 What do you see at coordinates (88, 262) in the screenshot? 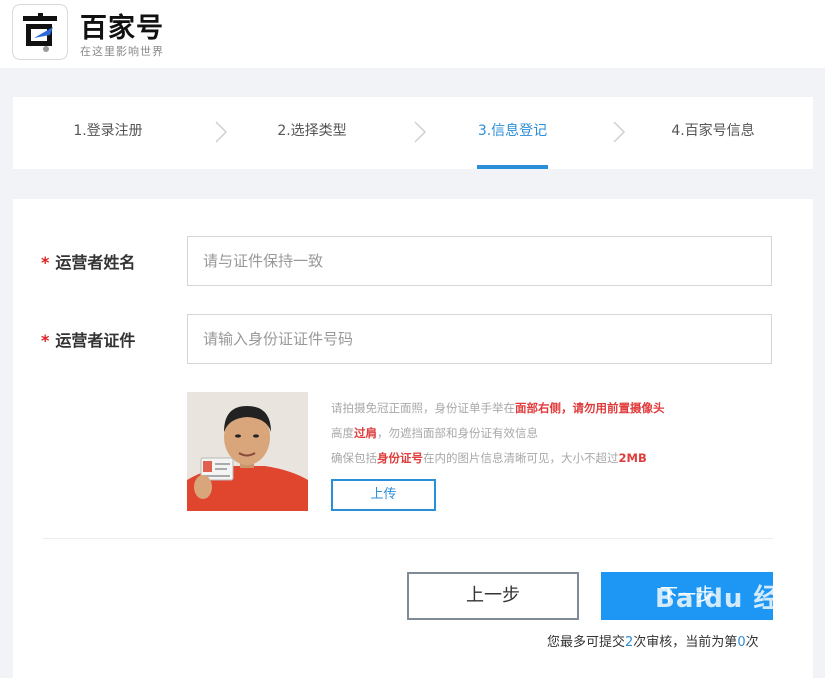
I see `operator-name-label: * 运营者姓名` at bounding box center [88, 262].